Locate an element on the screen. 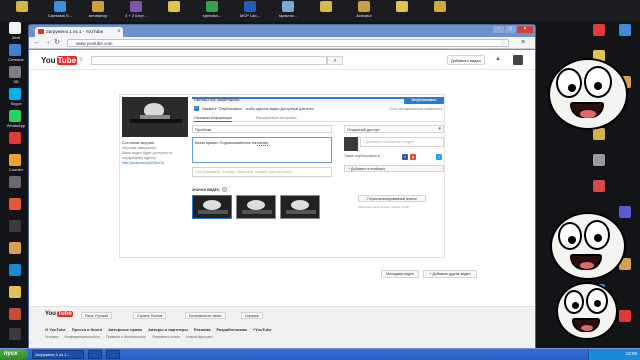  safety-button: Безопасность: выкл. is located at coordinates (206, 315).